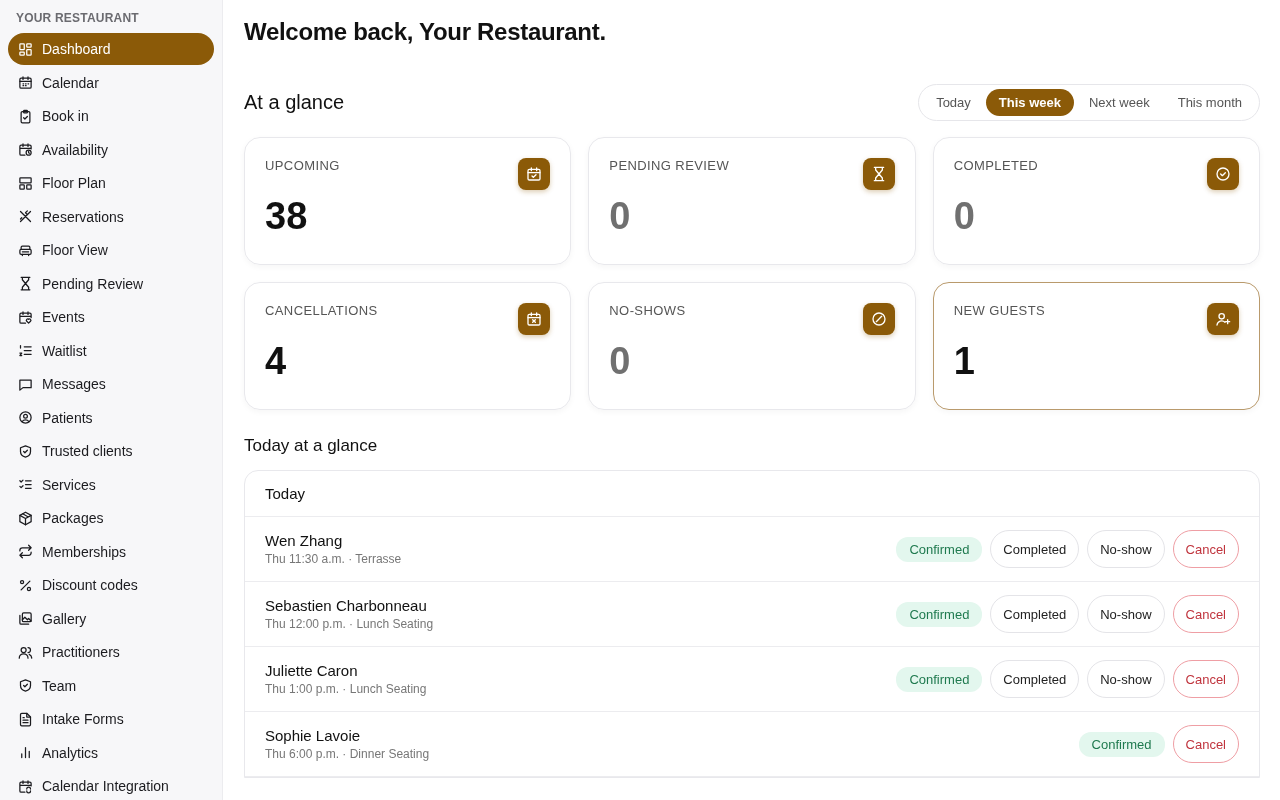 This screenshot has height=800, width=1280. I want to click on sidebar-item: Trusted clients, so click(111, 451).